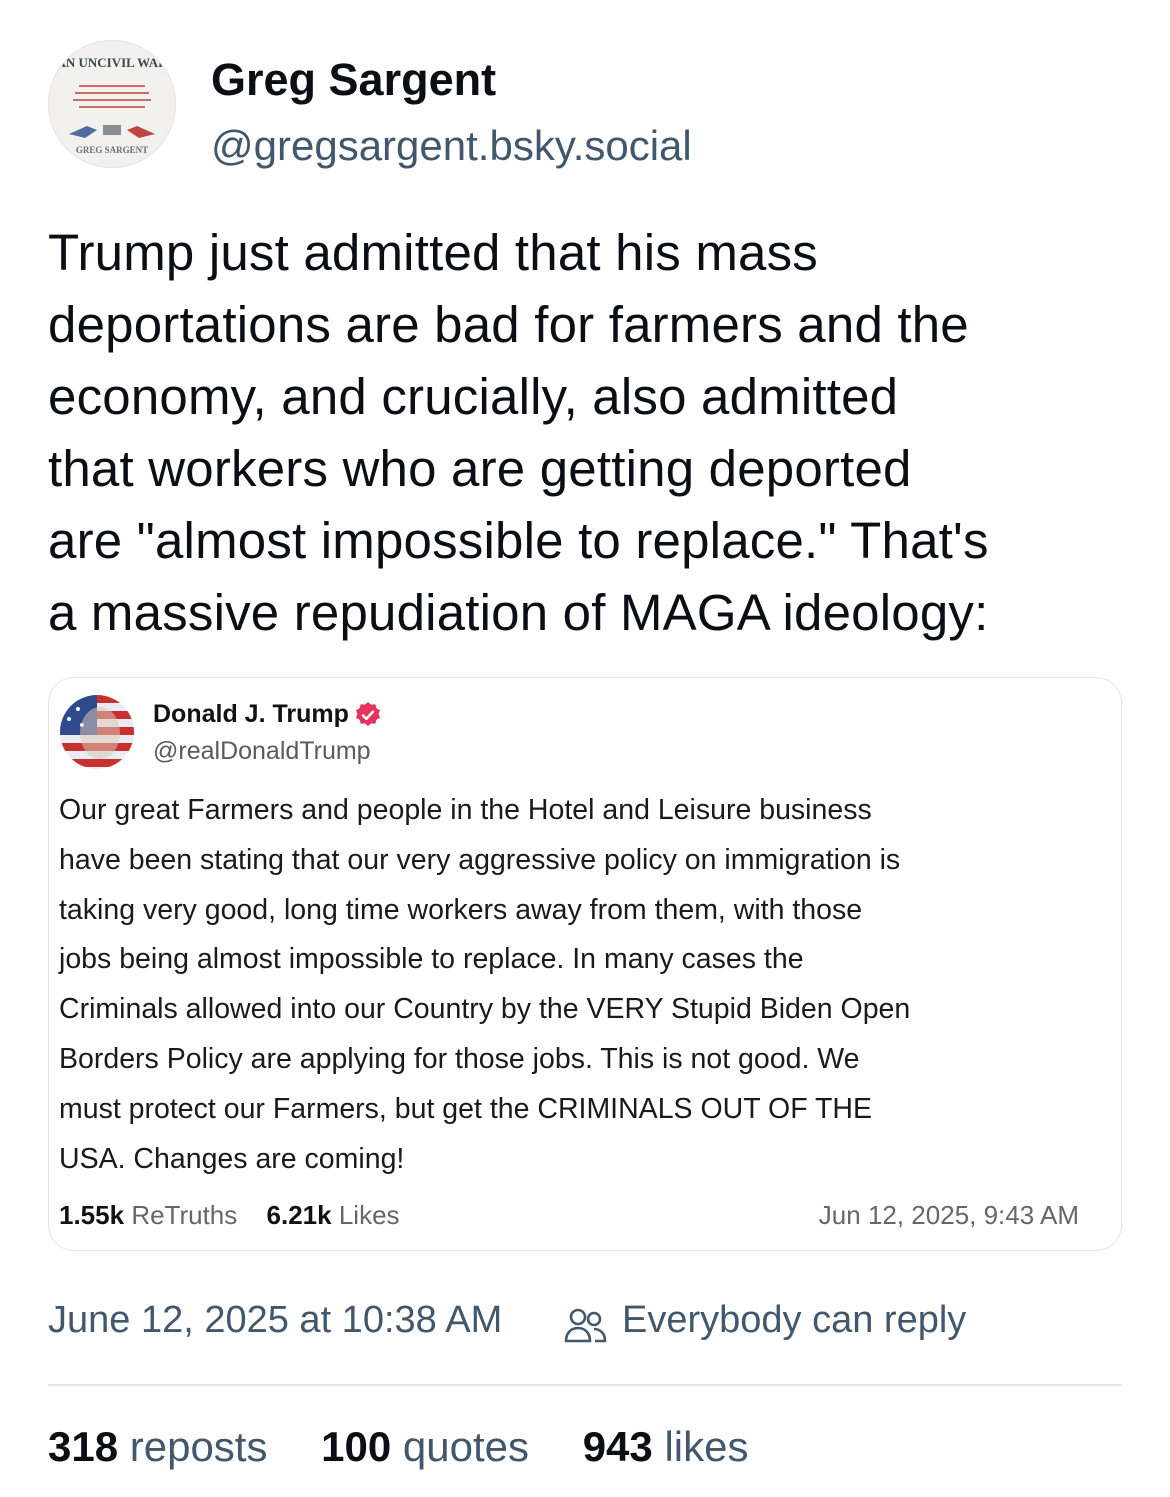 This screenshot has height=1497, width=1170. I want to click on book-cover-image: AN UNCIVIL WAR GREG SARGENT, so click(112, 104).